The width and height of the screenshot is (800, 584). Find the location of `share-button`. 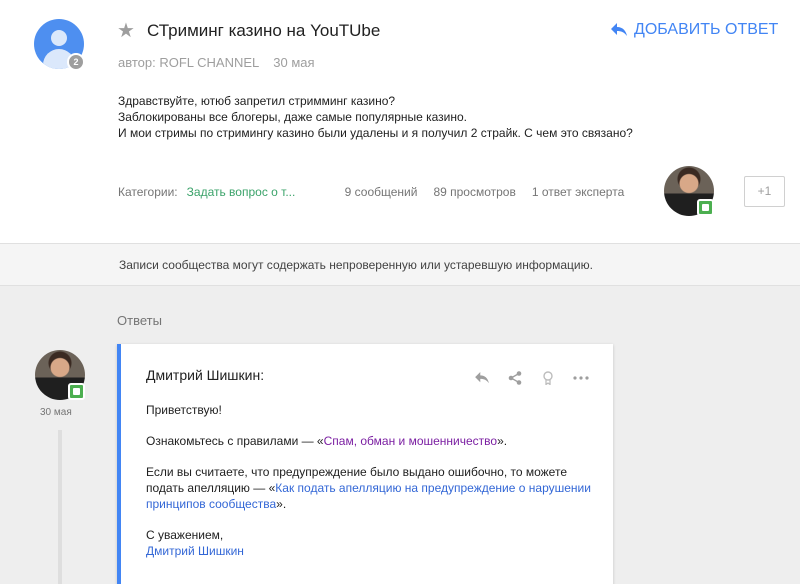

share-button is located at coordinates (514, 378).